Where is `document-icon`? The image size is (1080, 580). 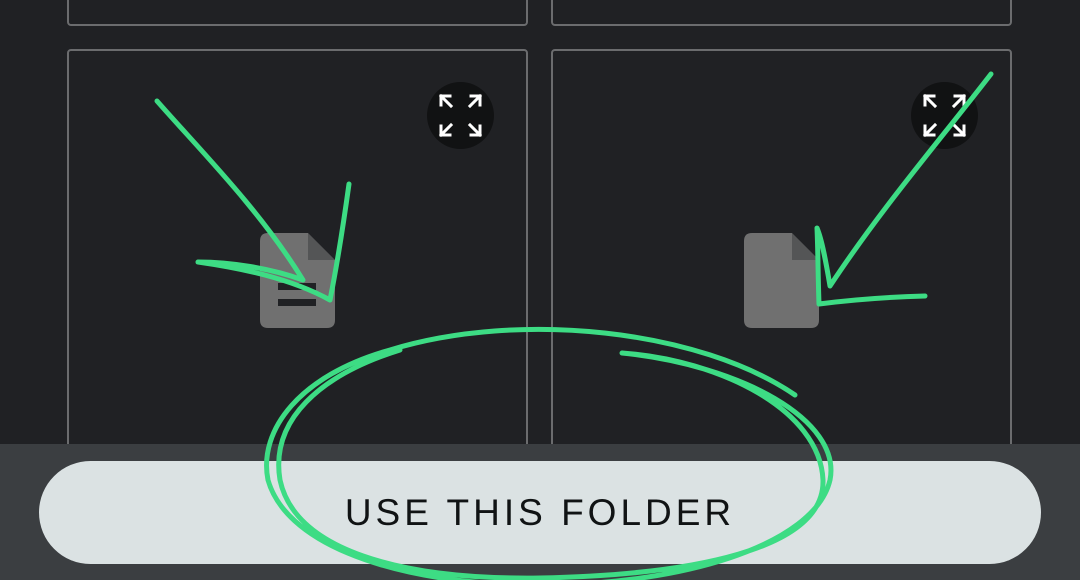 document-icon is located at coordinates (781, 280).